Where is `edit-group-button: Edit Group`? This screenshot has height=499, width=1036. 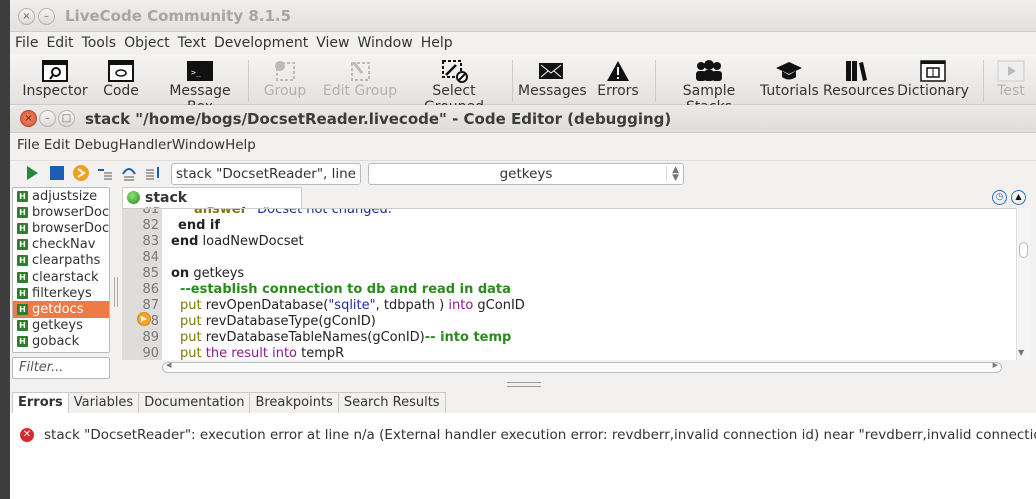 edit-group-button: Edit Group is located at coordinates (360, 79).